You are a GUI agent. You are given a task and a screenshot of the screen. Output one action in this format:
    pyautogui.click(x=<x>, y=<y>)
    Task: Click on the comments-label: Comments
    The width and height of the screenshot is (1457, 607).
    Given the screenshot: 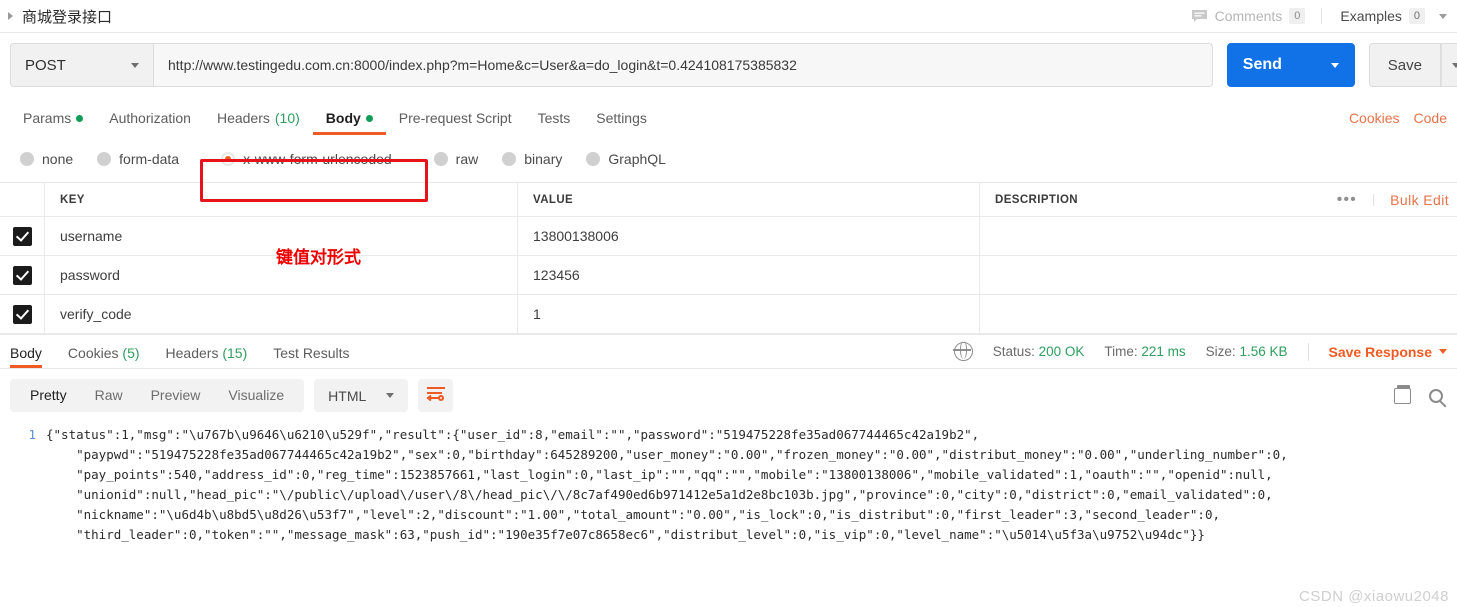 What is the action you would take?
    pyautogui.click(x=1248, y=16)
    